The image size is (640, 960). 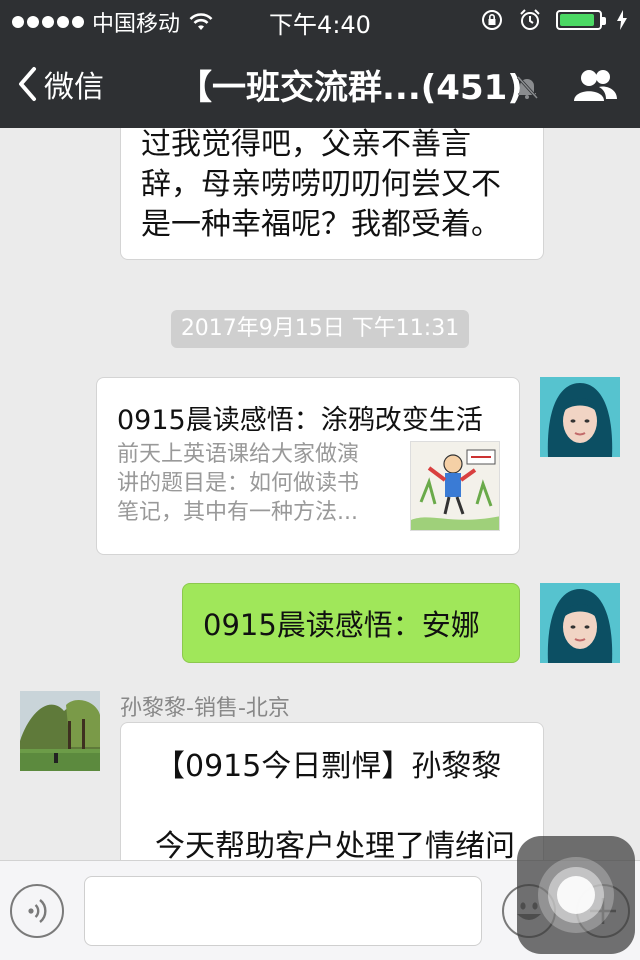 I want to click on message-line: 【0915今日剽悍】孙黎黎, so click(x=328, y=766).